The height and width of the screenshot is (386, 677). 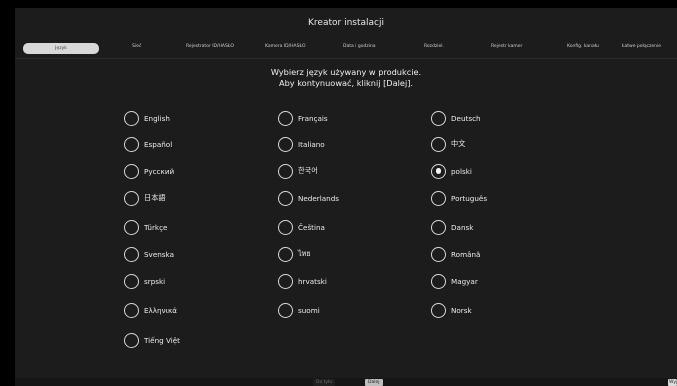 What do you see at coordinates (466, 118) in the screenshot?
I see `language-label: Deutsch` at bounding box center [466, 118].